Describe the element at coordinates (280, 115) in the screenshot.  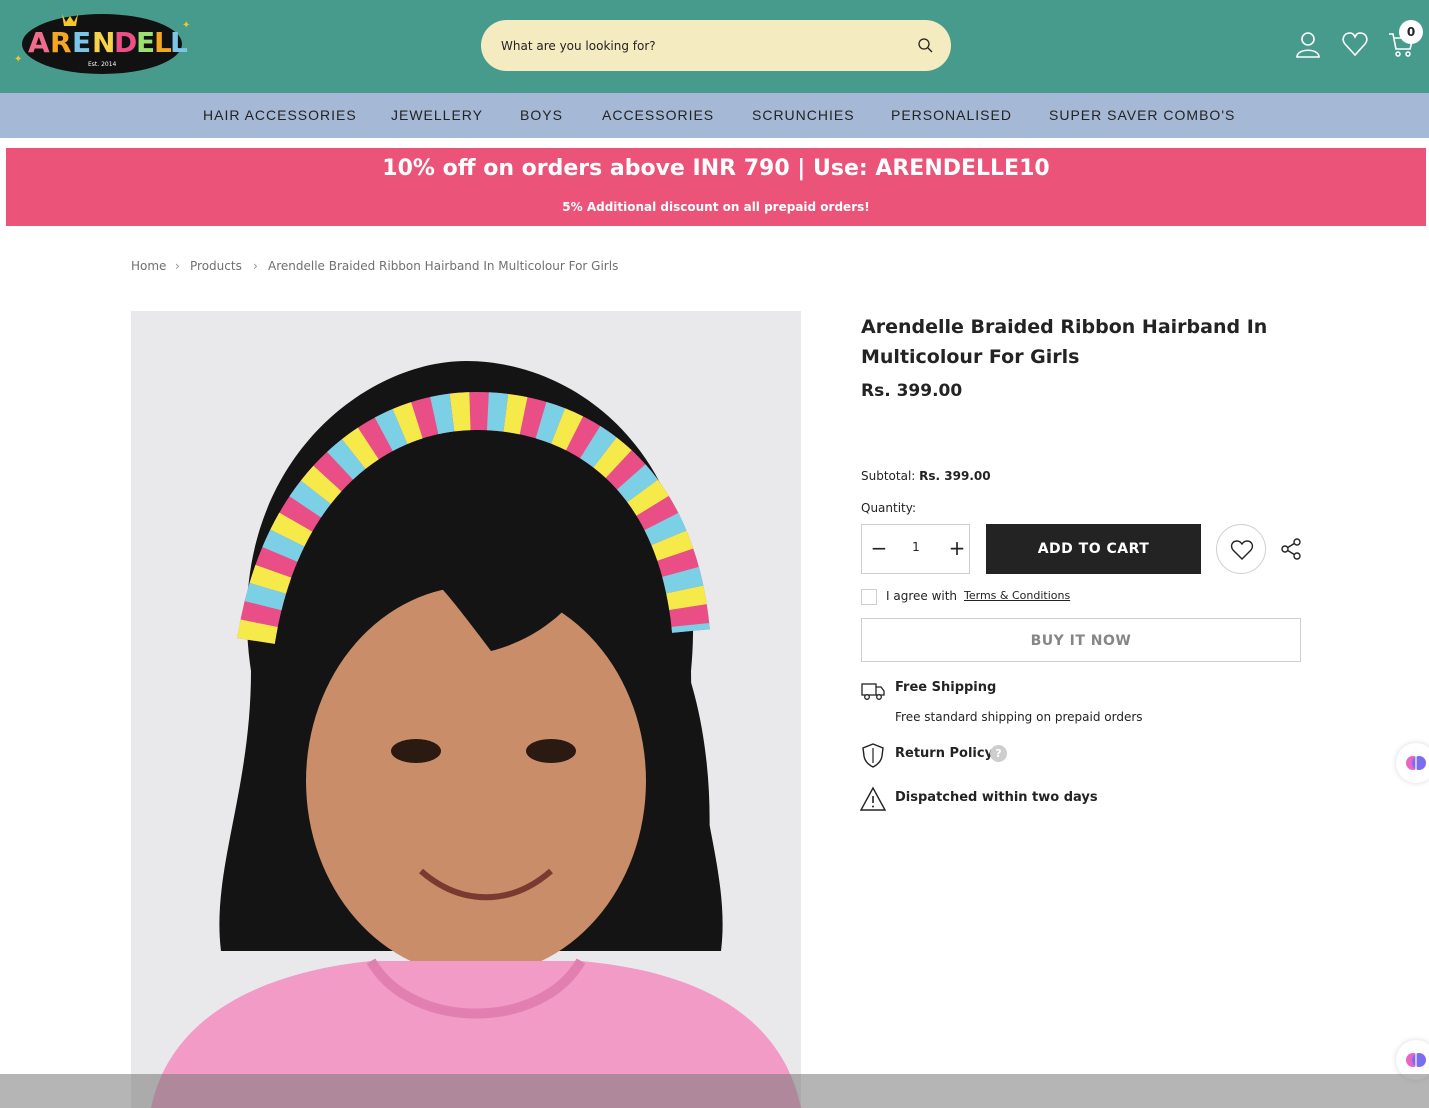
I see `nav-item-hair-accessories: HAIR ACCESSORIES` at that location.